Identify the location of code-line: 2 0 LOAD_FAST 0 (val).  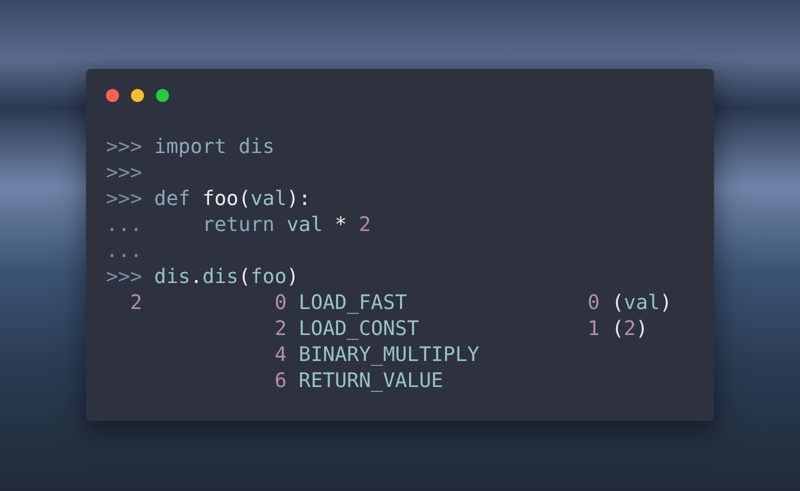
(400, 302).